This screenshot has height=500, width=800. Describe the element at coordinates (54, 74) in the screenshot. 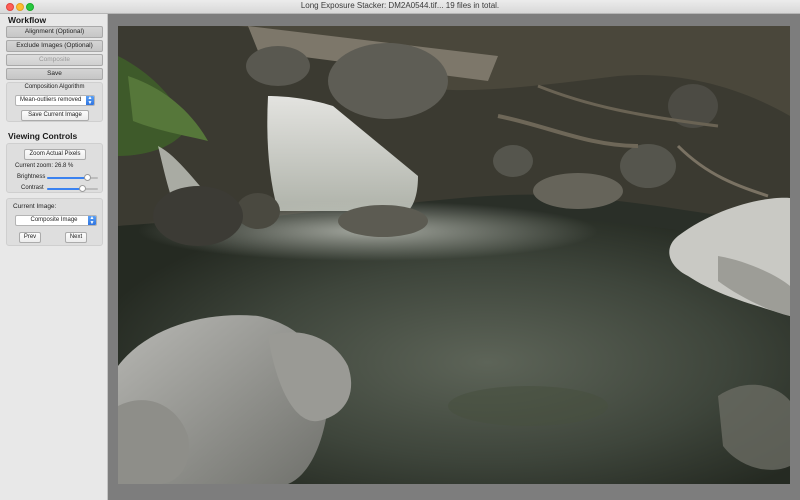

I see `save-button: Save` at that location.